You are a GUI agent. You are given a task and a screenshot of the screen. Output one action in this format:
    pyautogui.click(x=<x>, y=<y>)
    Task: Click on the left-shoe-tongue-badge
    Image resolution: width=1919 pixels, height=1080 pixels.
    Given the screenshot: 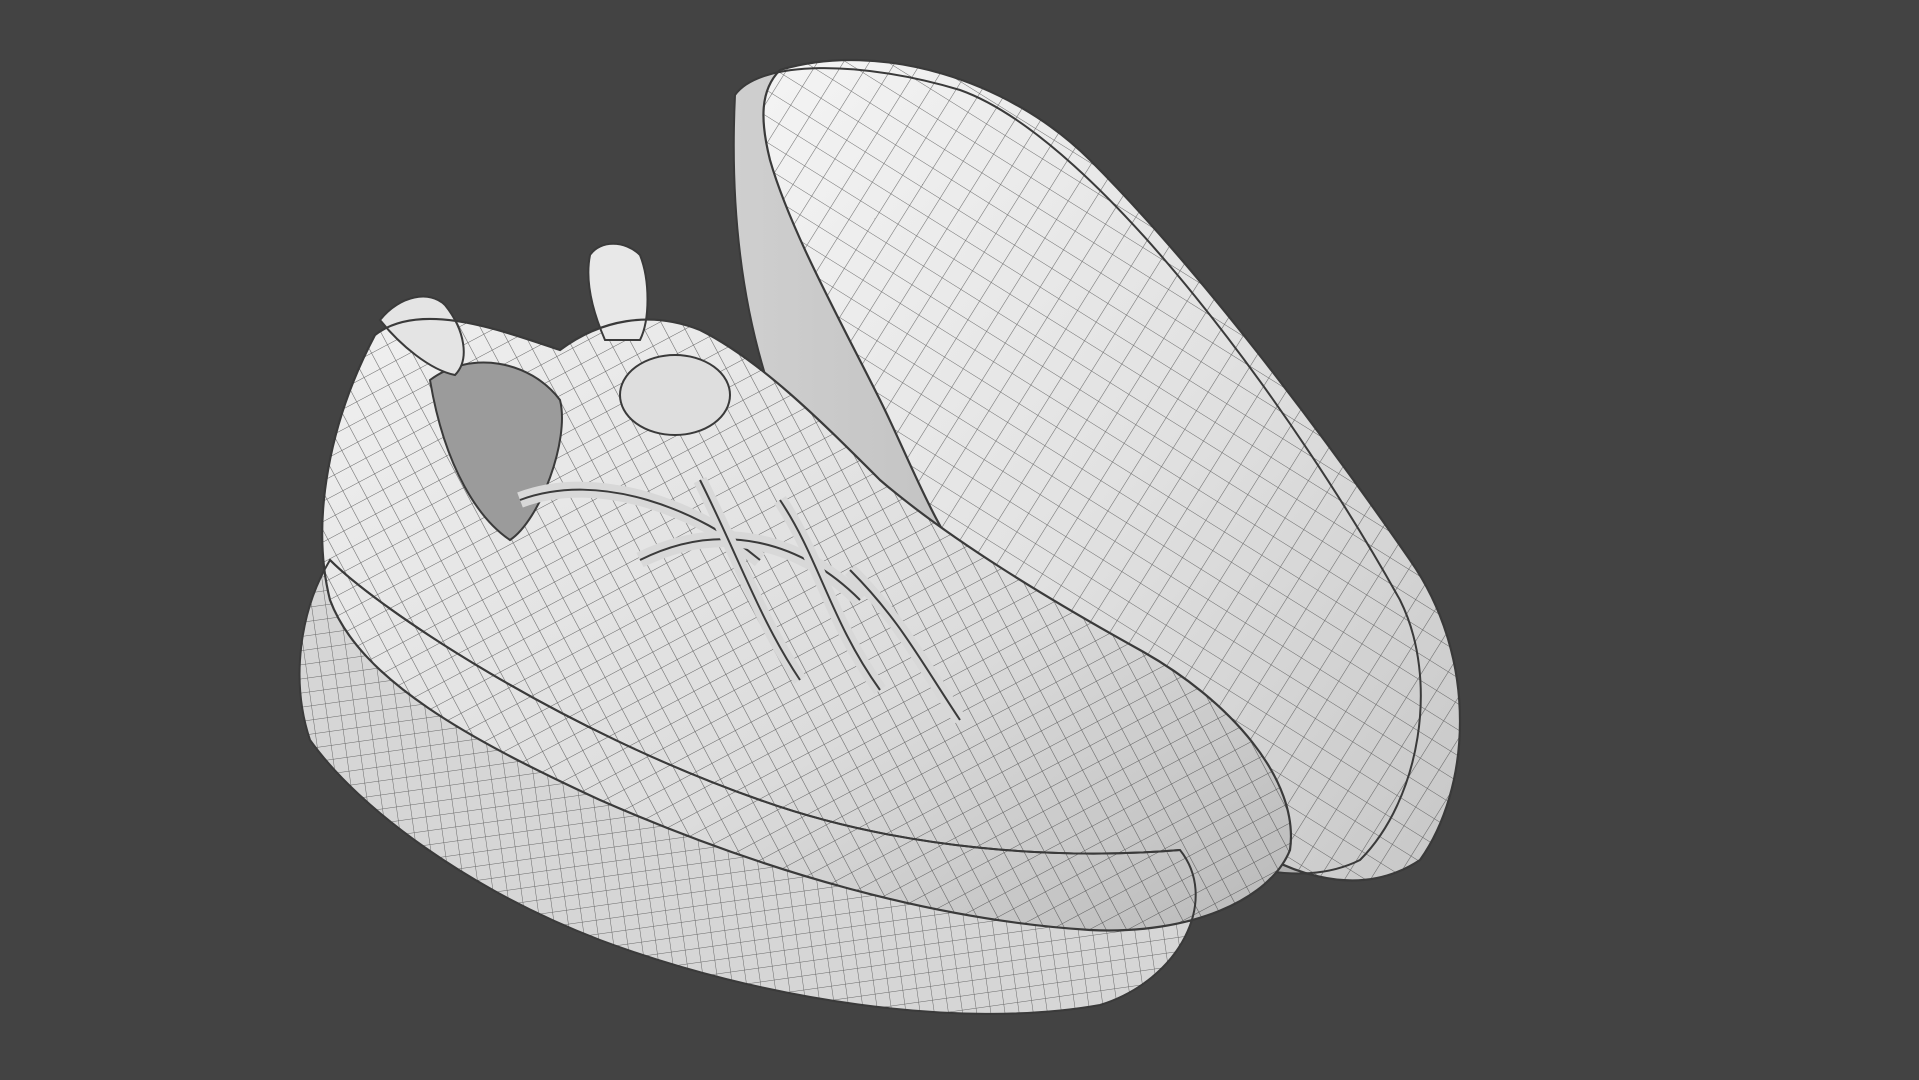 What is the action you would take?
    pyautogui.click(x=675, y=395)
    